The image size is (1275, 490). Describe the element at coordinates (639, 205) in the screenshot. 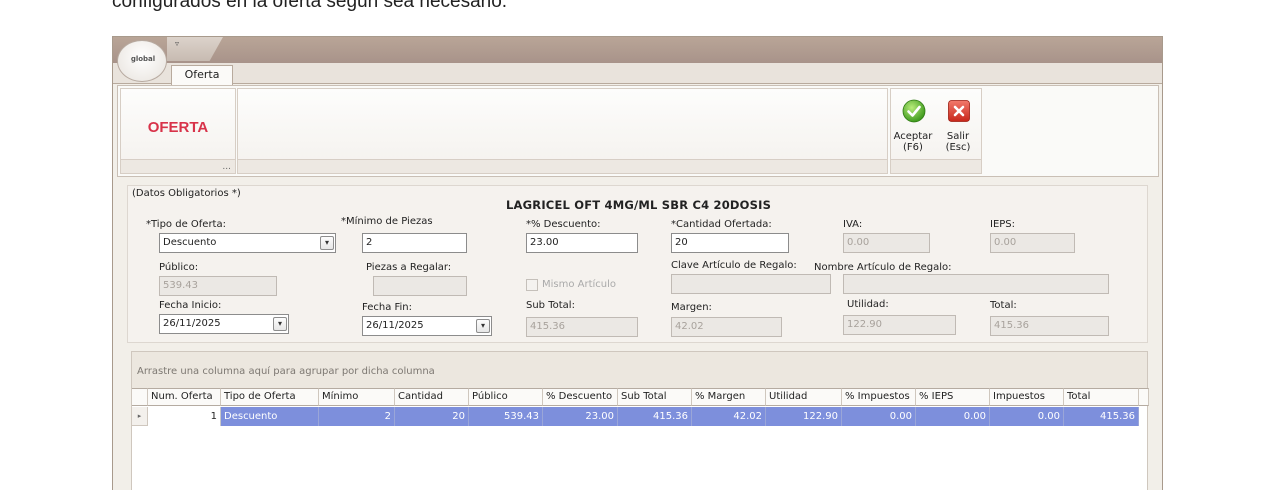

I see `product-name: LAGRICEL OFT 4MG/ML SBR C4 20DOSIS` at that location.